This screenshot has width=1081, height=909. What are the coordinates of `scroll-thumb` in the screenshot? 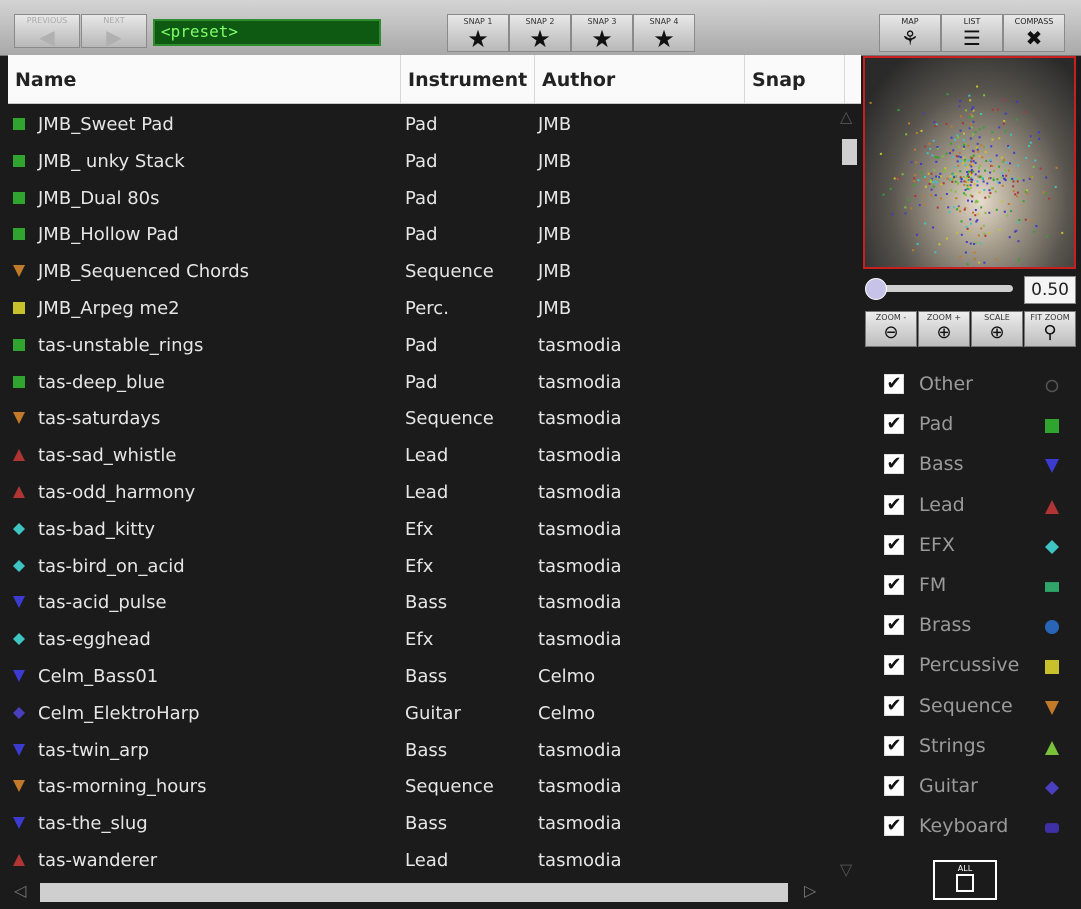 It's located at (849, 152).